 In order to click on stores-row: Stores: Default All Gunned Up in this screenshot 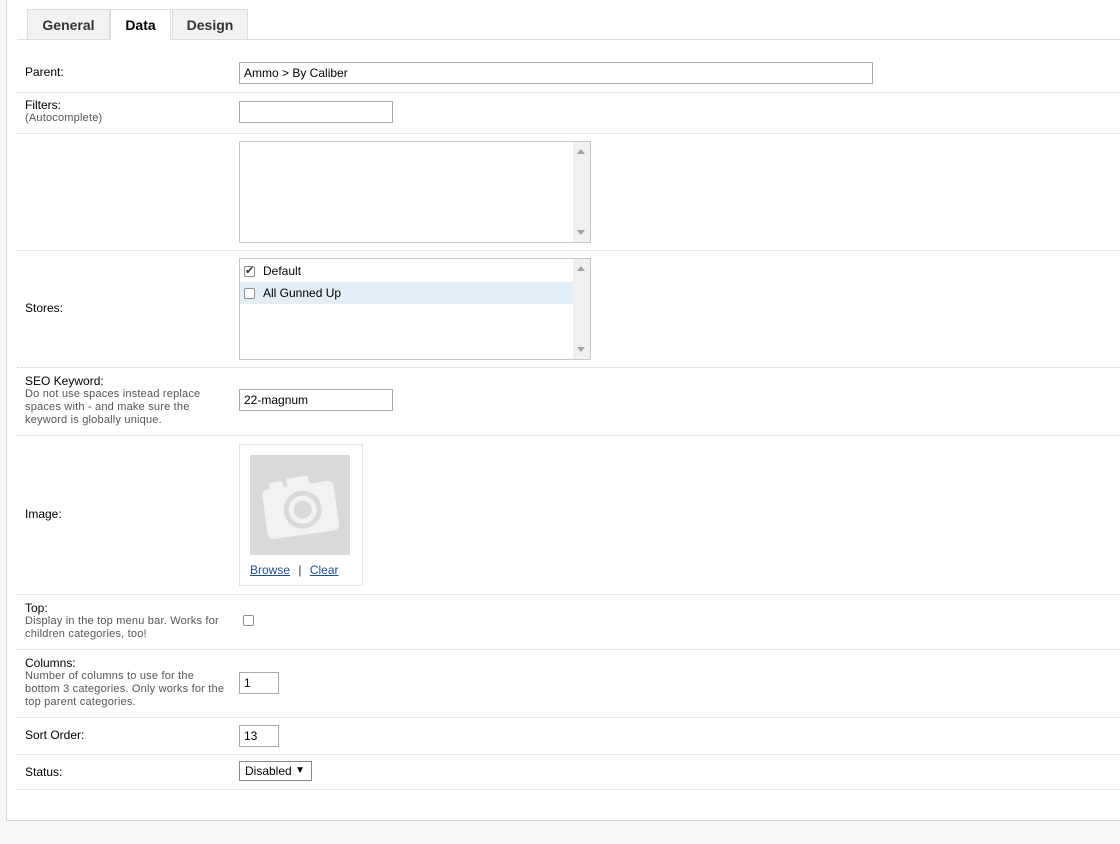, I will do `click(568, 309)`.